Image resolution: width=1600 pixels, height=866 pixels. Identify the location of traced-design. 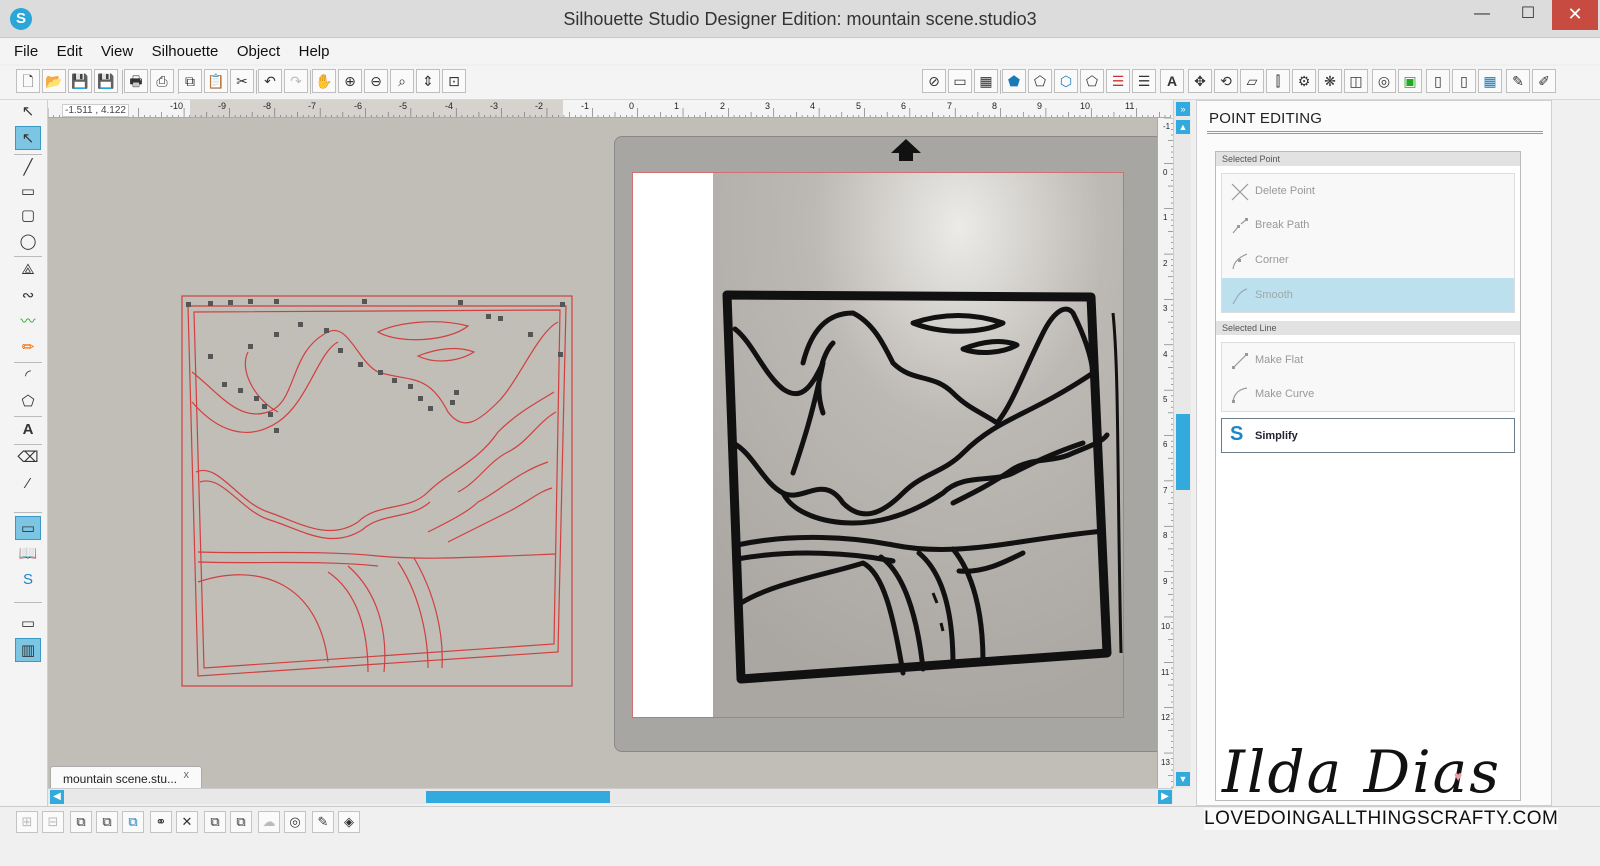
(388, 502).